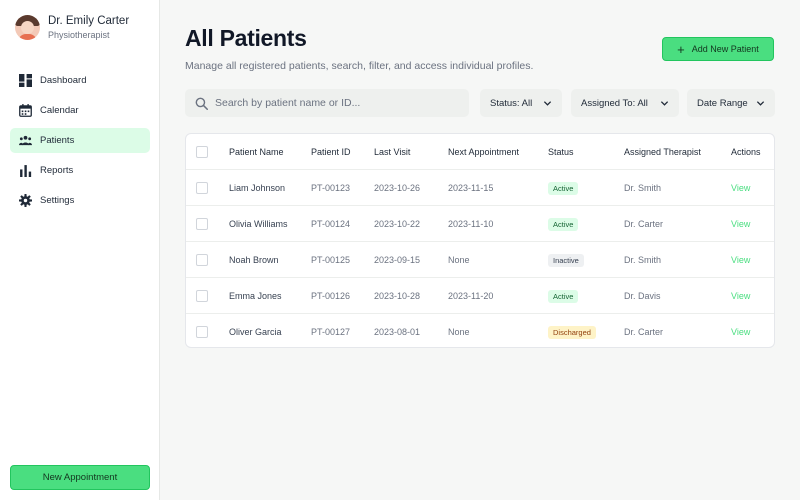 This screenshot has height=500, width=800. Describe the element at coordinates (397, 296) in the screenshot. I see `last-visit: 2023-10-28` at that location.